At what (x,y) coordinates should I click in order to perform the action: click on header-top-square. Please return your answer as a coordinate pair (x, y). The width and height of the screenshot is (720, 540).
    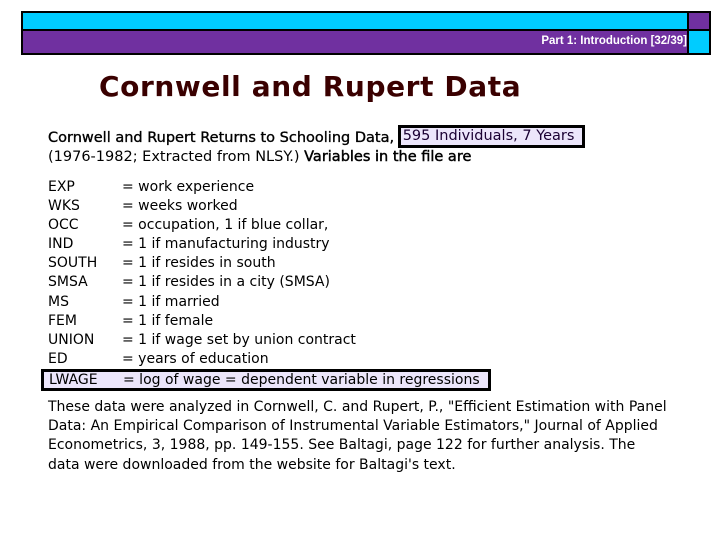
    Looking at the image, I should click on (699, 21).